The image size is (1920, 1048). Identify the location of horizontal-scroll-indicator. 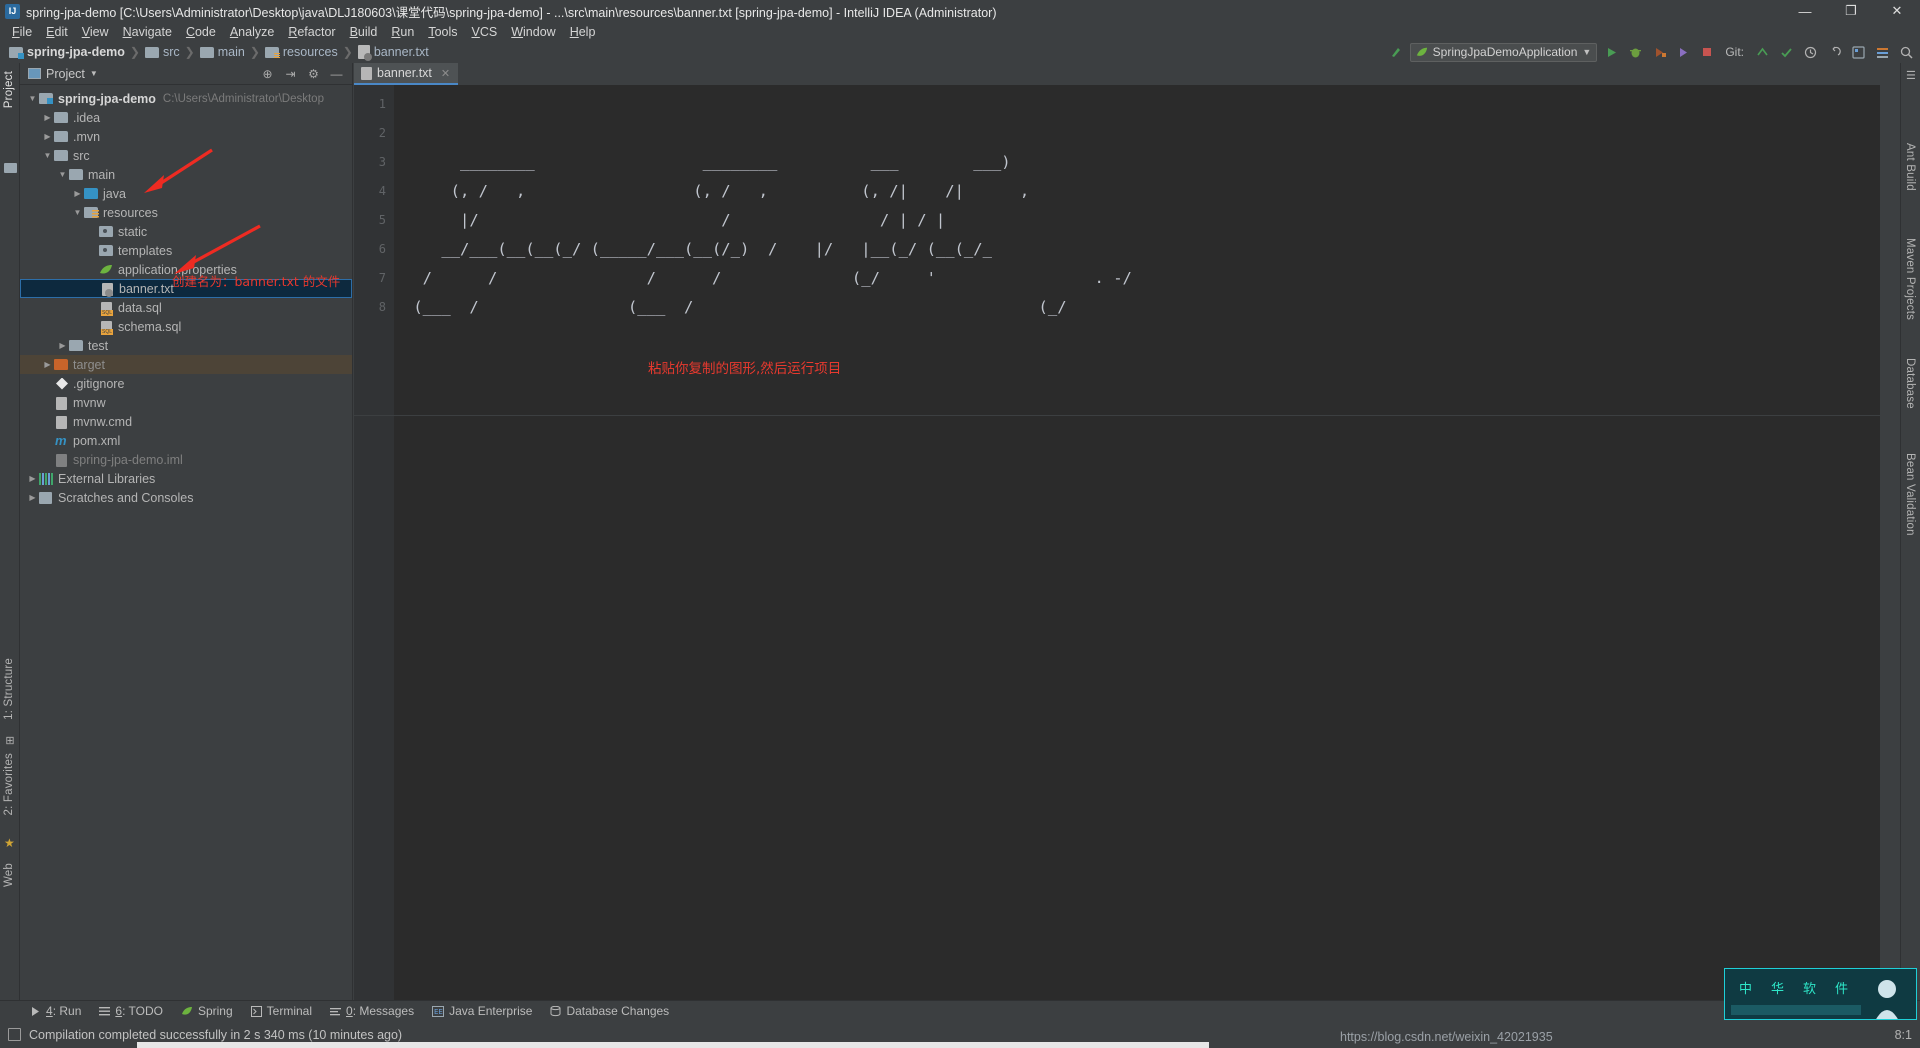
(673, 1045).